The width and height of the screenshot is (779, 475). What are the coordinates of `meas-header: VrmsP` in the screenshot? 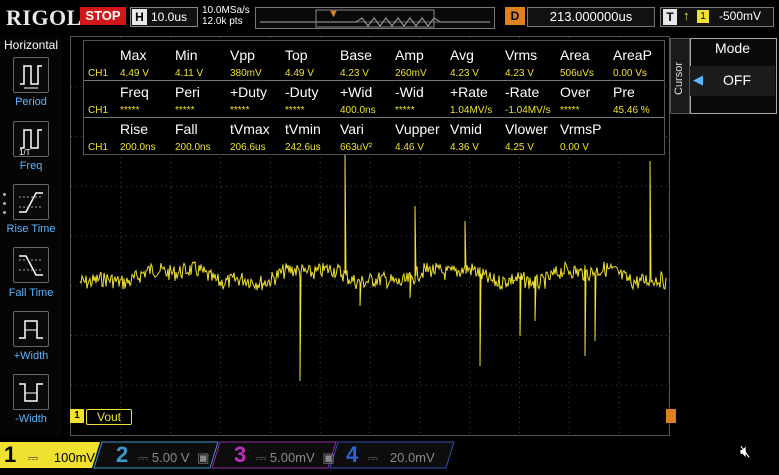 It's located at (581, 129).